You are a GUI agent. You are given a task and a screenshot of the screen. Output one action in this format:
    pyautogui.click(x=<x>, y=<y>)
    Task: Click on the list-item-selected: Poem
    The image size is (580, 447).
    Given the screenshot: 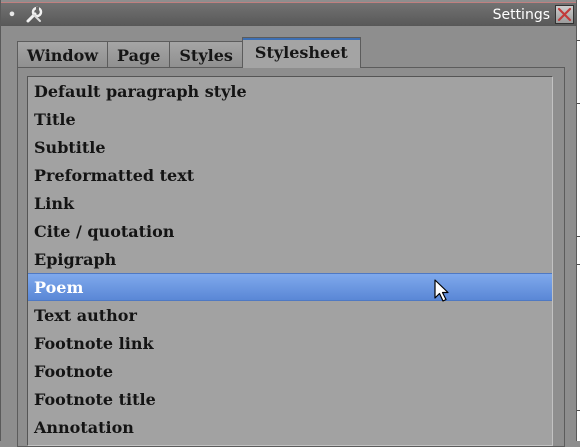 What is the action you would take?
    pyautogui.click(x=290, y=287)
    